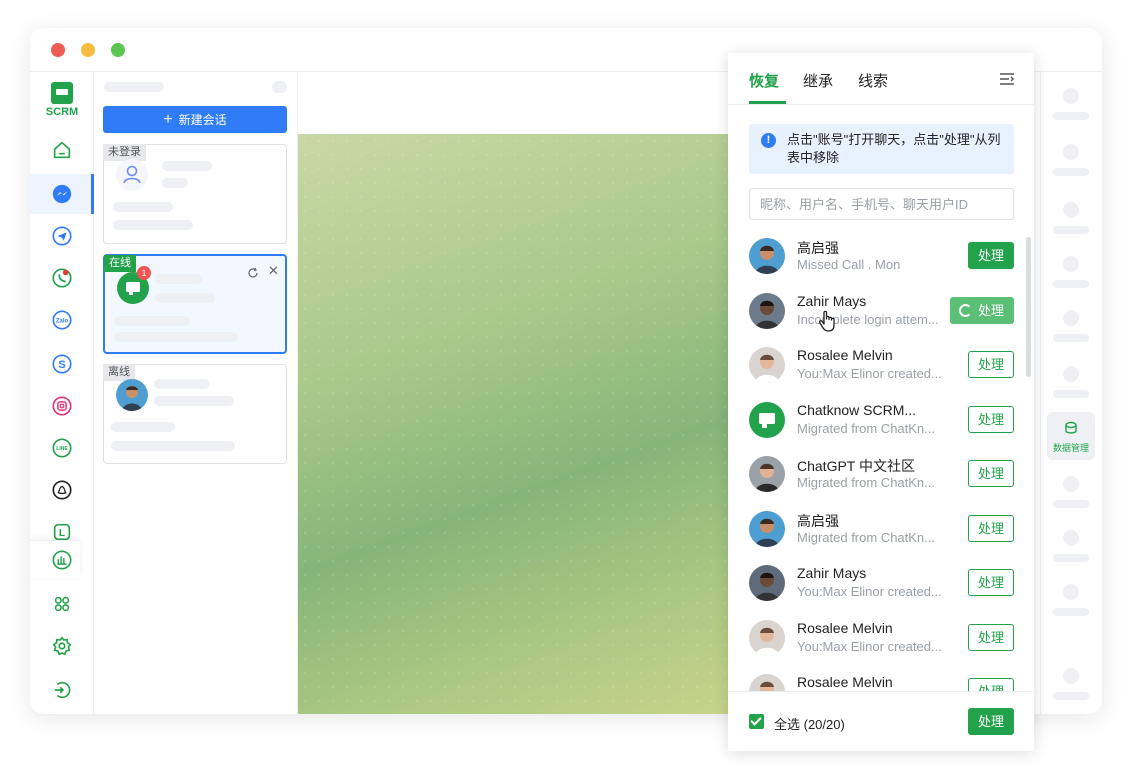  Describe the element at coordinates (764, 80) in the screenshot. I see `tab-recover: 恢复` at that location.